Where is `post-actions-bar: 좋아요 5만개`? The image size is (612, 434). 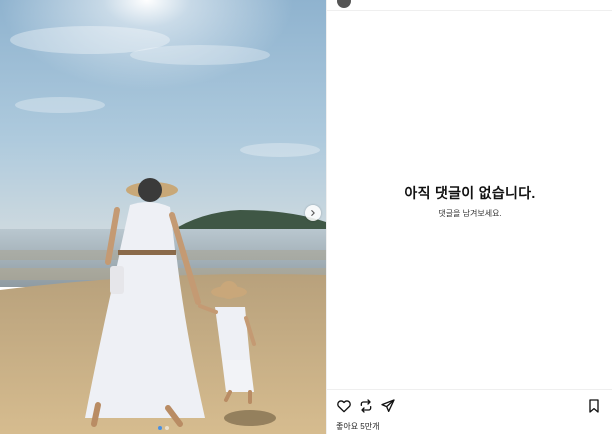 post-actions-bar: 좋아요 5만개 is located at coordinates (469, 411).